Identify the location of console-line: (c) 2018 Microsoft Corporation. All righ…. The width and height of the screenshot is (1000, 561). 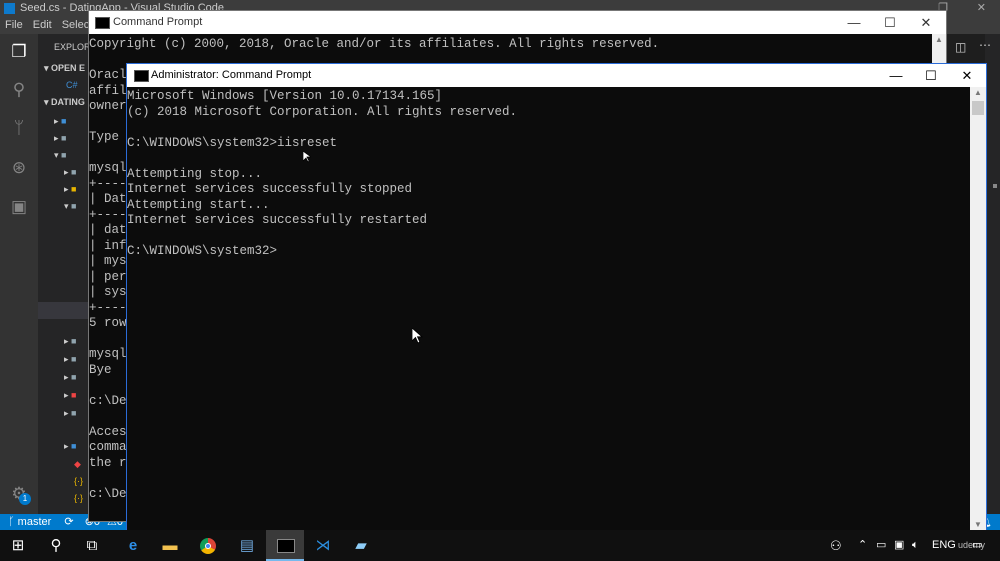
(322, 111).